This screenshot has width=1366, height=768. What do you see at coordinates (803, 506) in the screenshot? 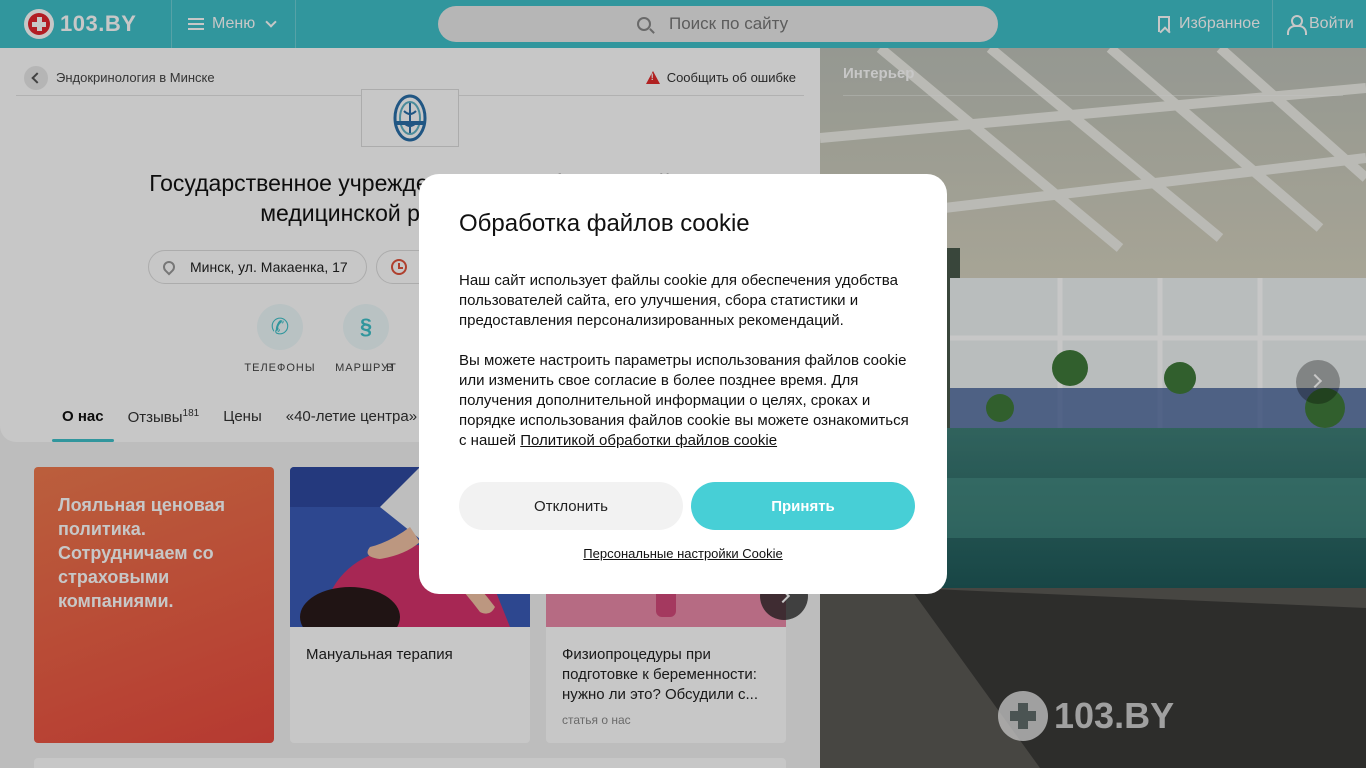
I see `accept-button: Принять` at bounding box center [803, 506].